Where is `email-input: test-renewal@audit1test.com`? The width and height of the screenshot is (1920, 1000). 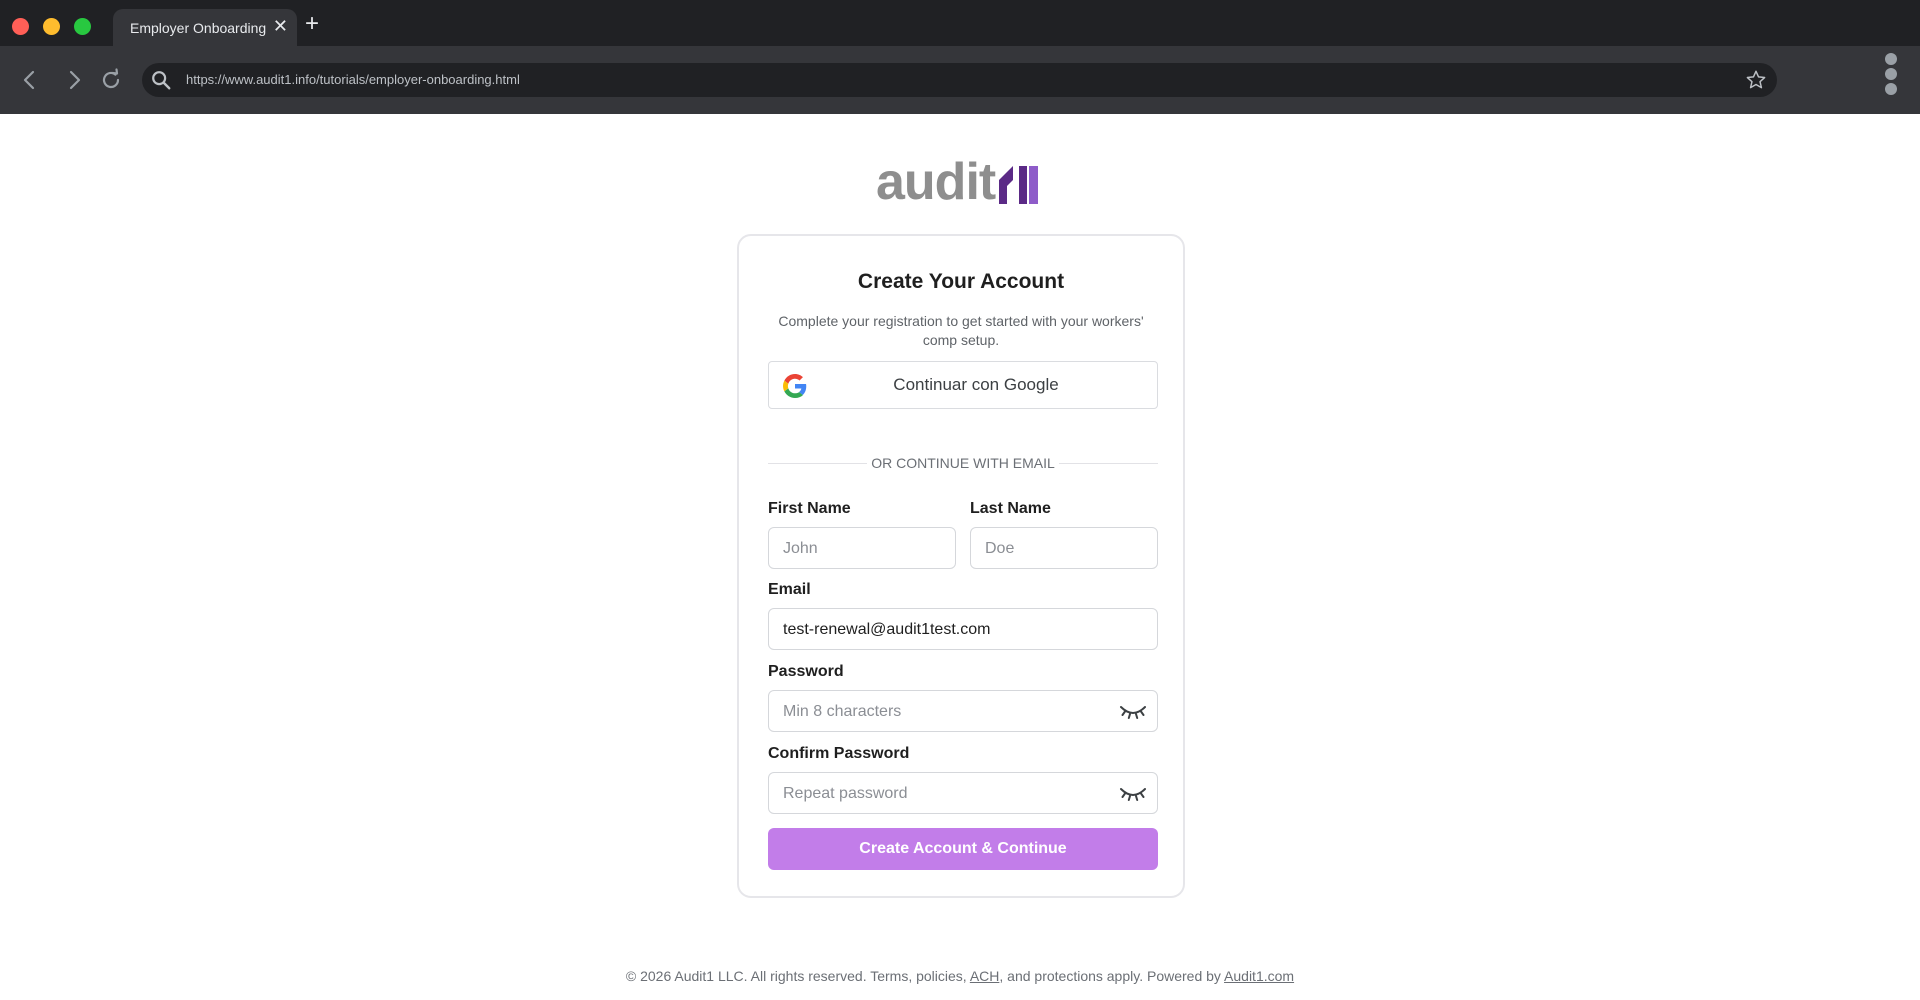
email-input: test-renewal@audit1test.com is located at coordinates (963, 629).